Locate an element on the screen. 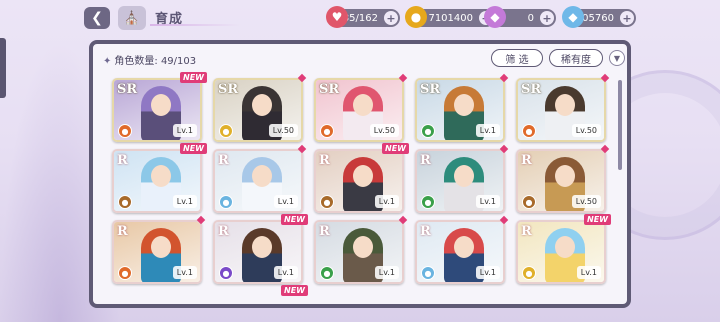 The image size is (720, 322). sort-order-chevron-icon: ▼ is located at coordinates (617, 58).